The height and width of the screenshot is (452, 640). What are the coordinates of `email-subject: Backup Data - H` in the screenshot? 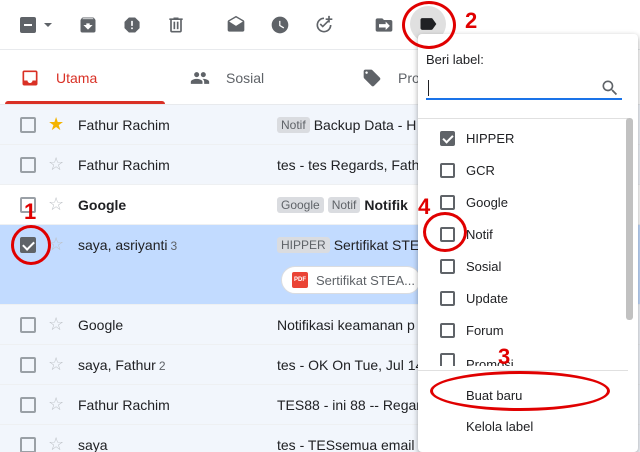 It's located at (365, 125).